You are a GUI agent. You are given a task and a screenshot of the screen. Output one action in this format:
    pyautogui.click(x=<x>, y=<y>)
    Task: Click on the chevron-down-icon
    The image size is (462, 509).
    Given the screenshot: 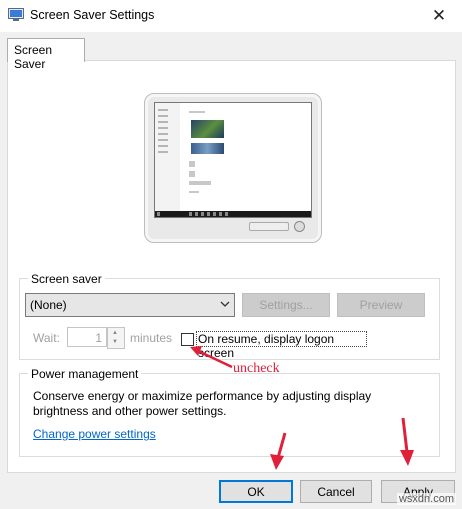 What is the action you would take?
    pyautogui.click(x=225, y=304)
    